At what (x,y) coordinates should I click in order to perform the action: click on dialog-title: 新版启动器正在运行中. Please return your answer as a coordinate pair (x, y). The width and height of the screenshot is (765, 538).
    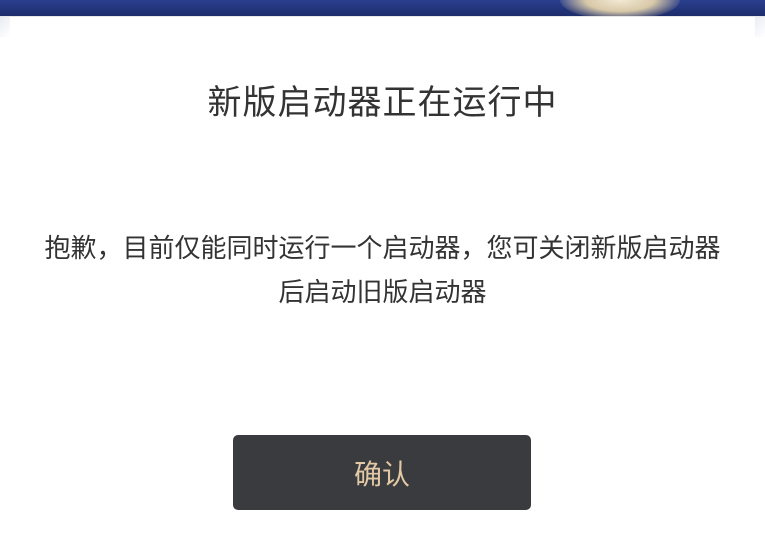
    Looking at the image, I should click on (382, 103).